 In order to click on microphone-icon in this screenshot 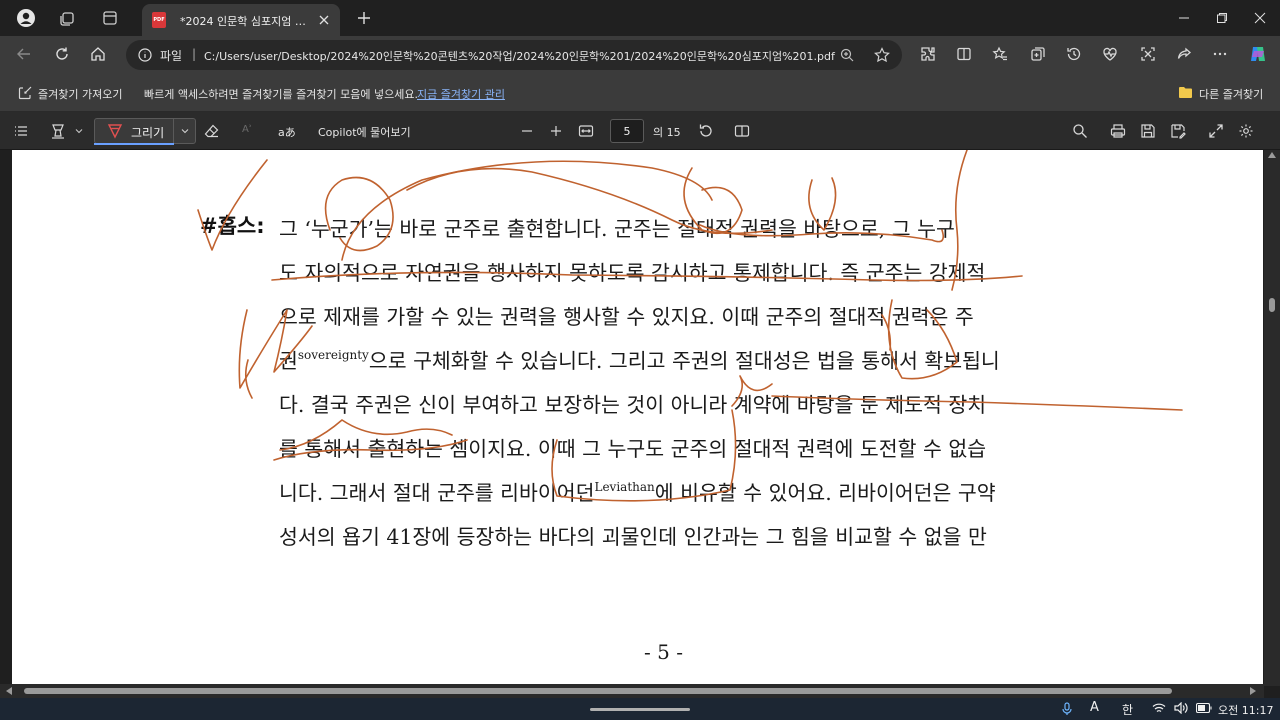, I will do `click(1067, 709)`.